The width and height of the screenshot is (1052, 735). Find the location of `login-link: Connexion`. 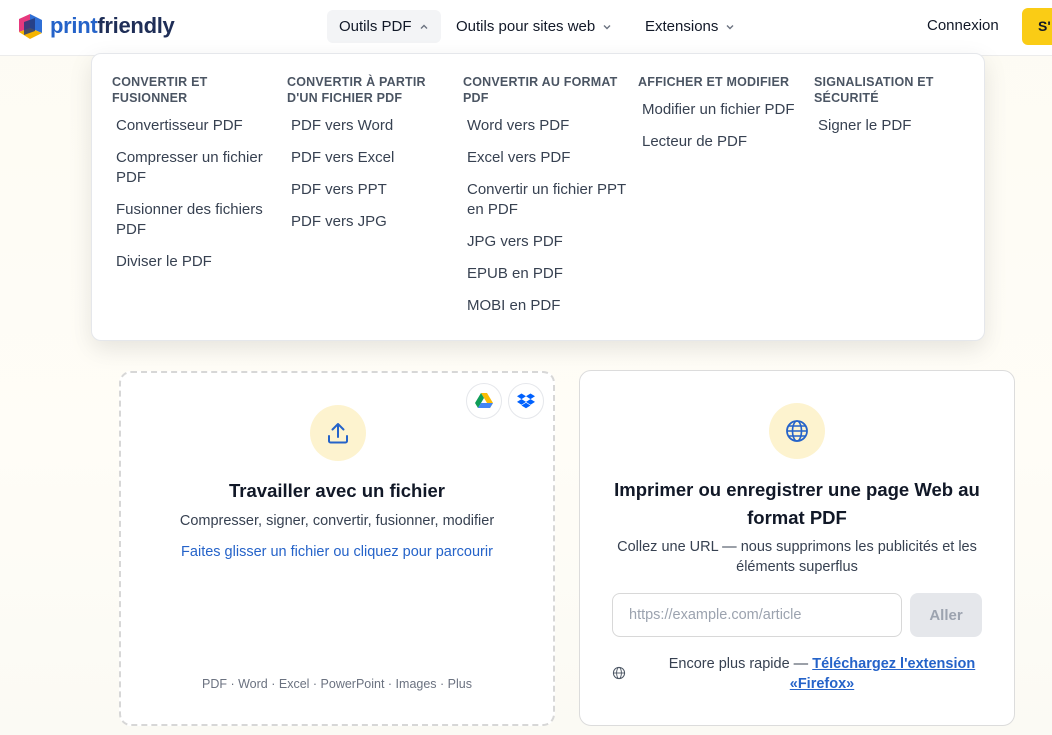

login-link: Connexion is located at coordinates (963, 25).